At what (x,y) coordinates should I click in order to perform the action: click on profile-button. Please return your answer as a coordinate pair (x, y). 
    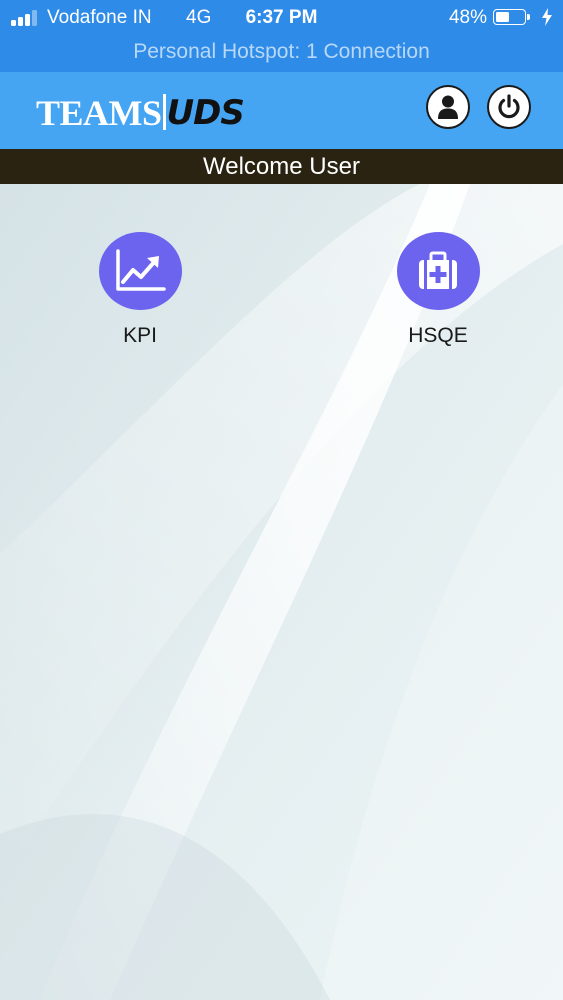
    Looking at the image, I should click on (448, 107).